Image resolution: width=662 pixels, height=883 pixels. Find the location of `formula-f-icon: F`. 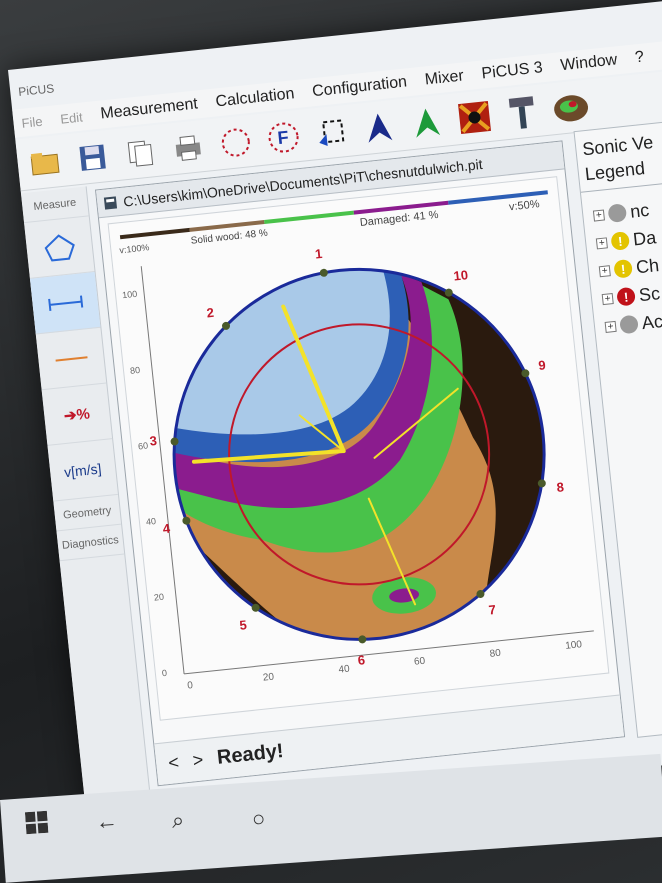

formula-f-icon: F is located at coordinates (283, 137).